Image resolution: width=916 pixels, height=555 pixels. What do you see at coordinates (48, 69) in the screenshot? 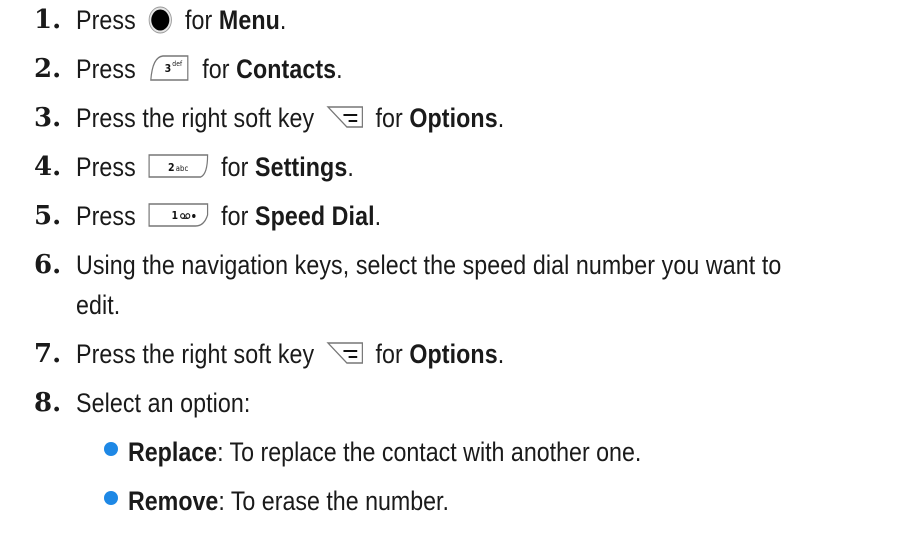
I see `step-number: 2.` at bounding box center [48, 69].